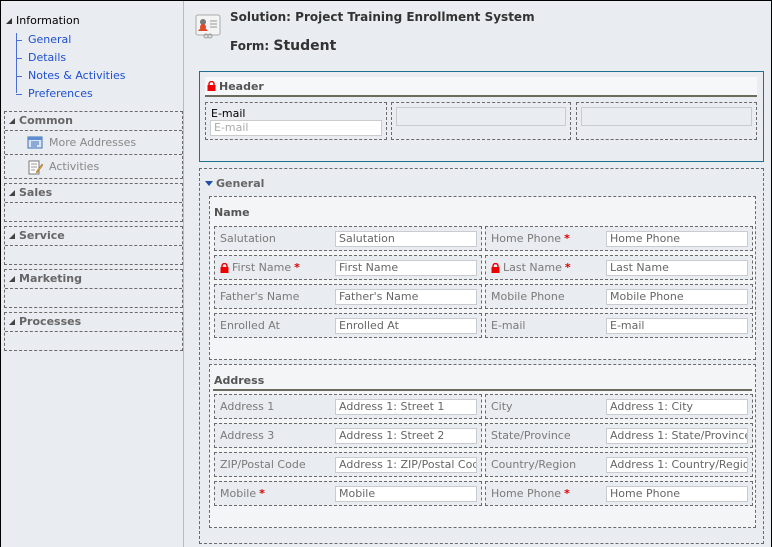 The image size is (772, 547). What do you see at coordinates (71, 94) in the screenshot?
I see `nav-item-preferences: Preferences` at bounding box center [71, 94].